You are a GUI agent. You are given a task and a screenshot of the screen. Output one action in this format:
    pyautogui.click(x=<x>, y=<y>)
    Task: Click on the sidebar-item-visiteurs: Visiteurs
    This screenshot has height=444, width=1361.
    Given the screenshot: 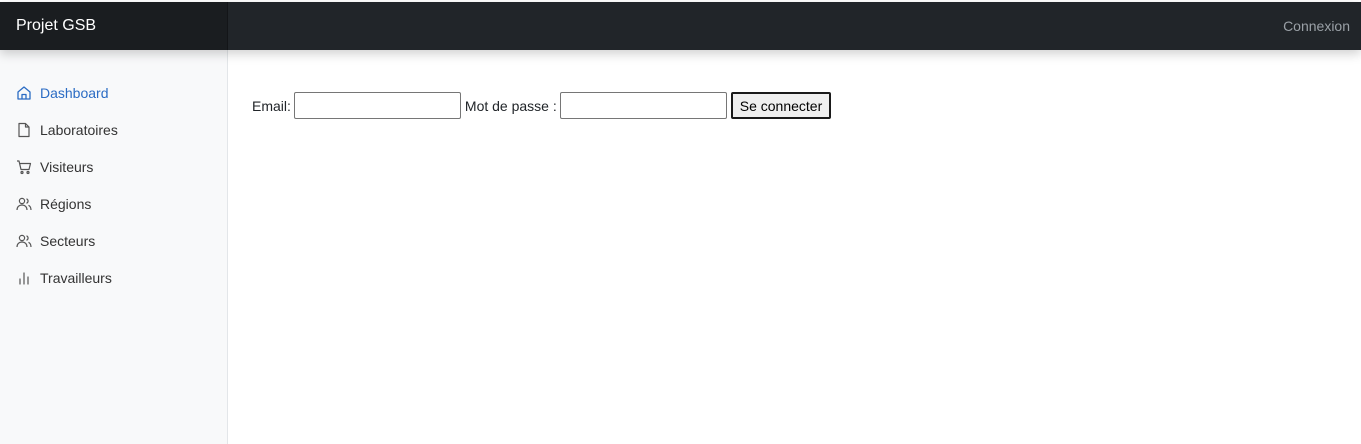 What is the action you would take?
    pyautogui.click(x=113, y=166)
    